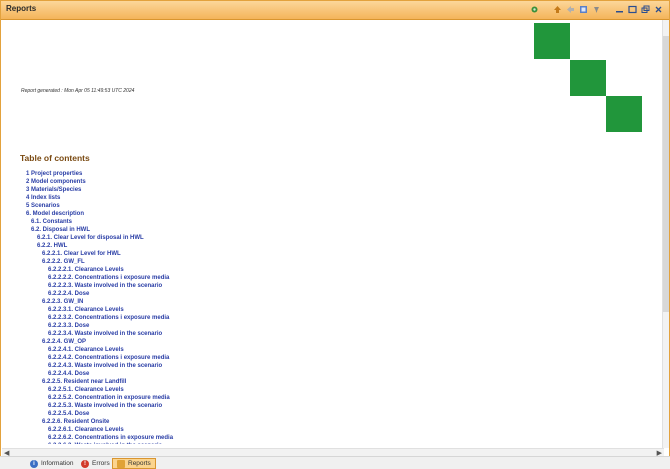 Image resolution: width=670 pixels, height=469 pixels. I want to click on tab-reports: Reports, so click(134, 463).